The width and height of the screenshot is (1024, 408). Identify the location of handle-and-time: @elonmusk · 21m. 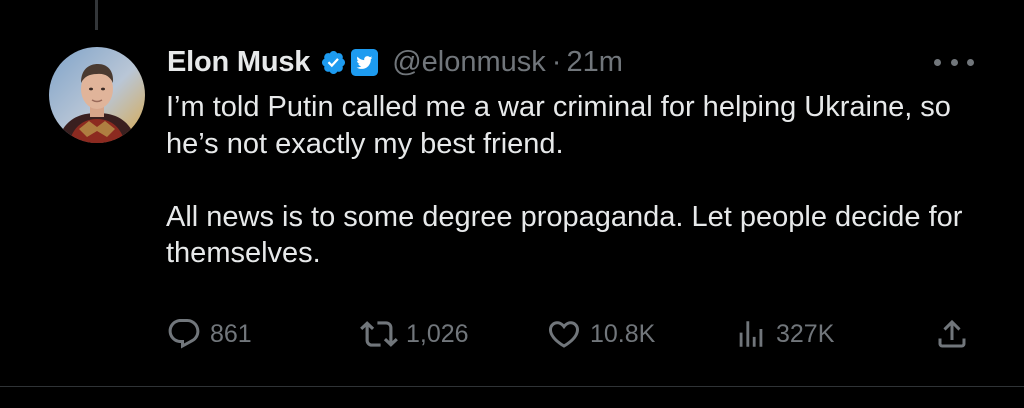
(507, 62).